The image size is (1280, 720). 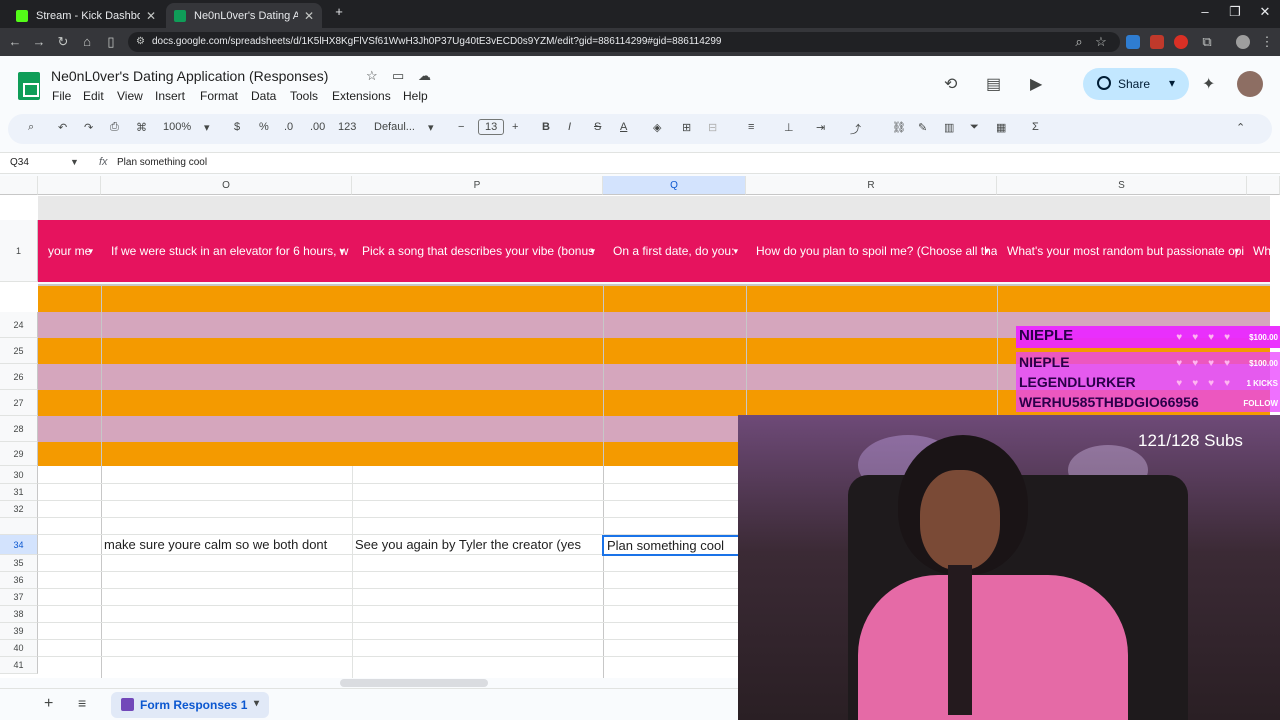 What do you see at coordinates (899, 127) in the screenshot?
I see `insert-link-icon: ⛓` at bounding box center [899, 127].